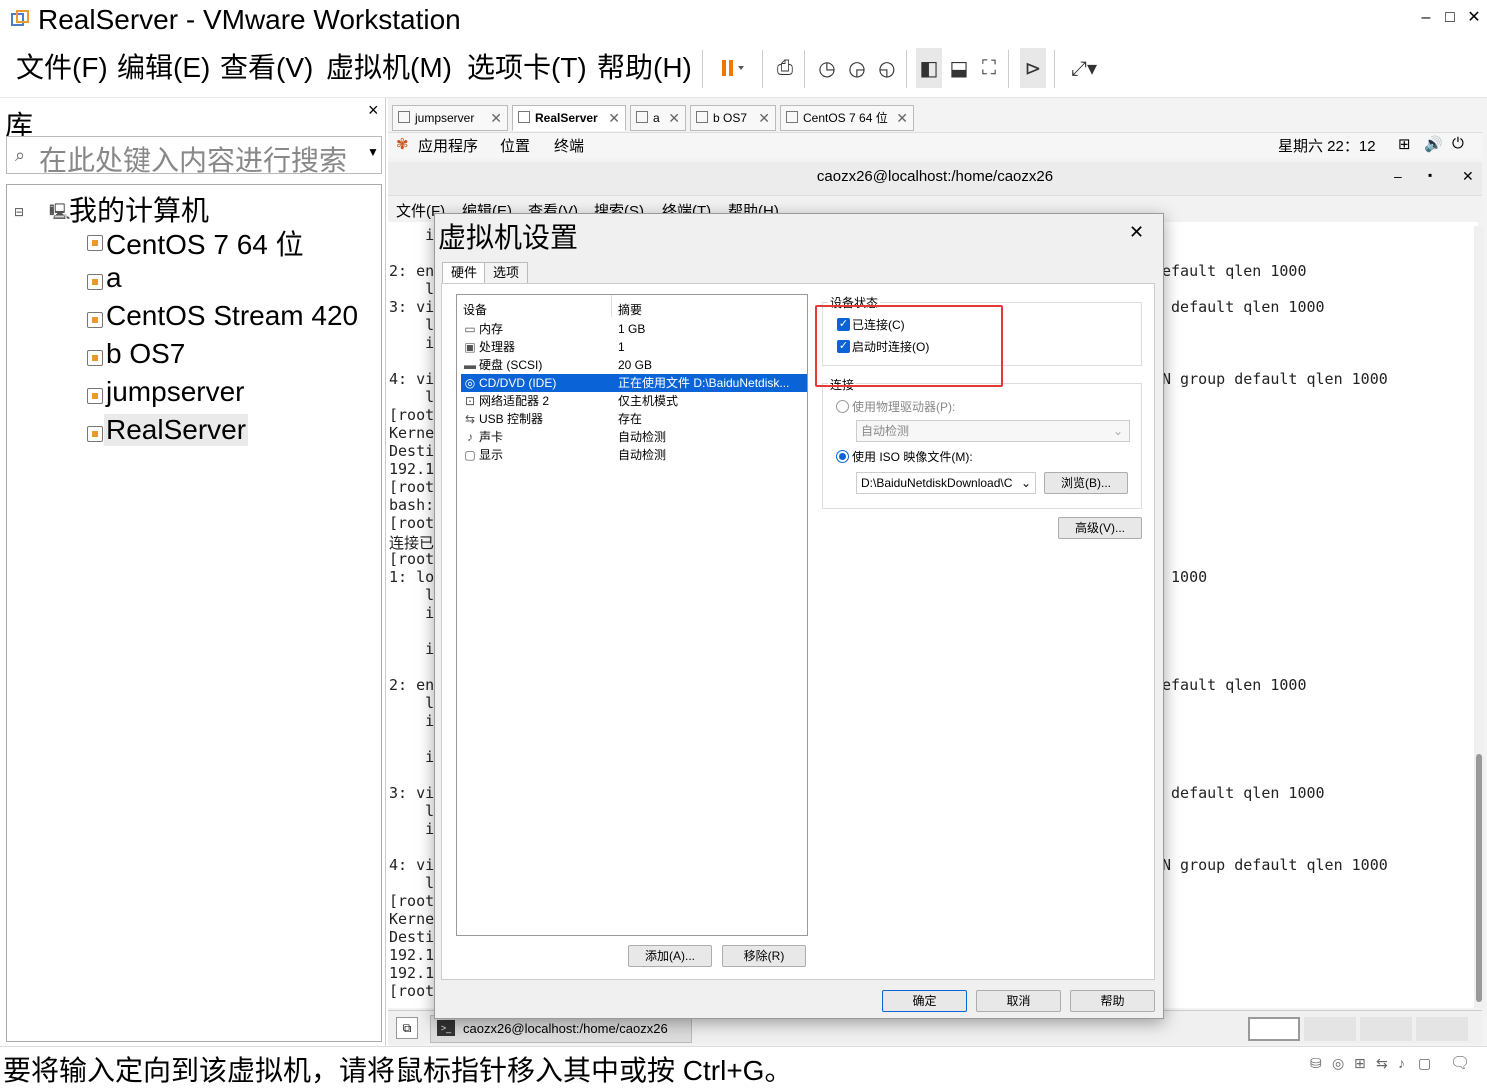 Image resolution: width=1487 pixels, height=1089 pixels. What do you see at coordinates (1479, 878) in the screenshot?
I see `scrollbar-thumb` at bounding box center [1479, 878].